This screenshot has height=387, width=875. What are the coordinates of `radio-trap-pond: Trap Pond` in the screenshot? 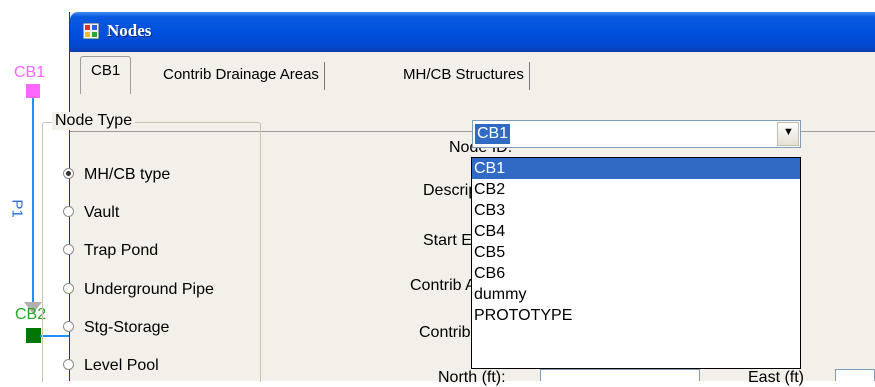 It's located at (110, 251).